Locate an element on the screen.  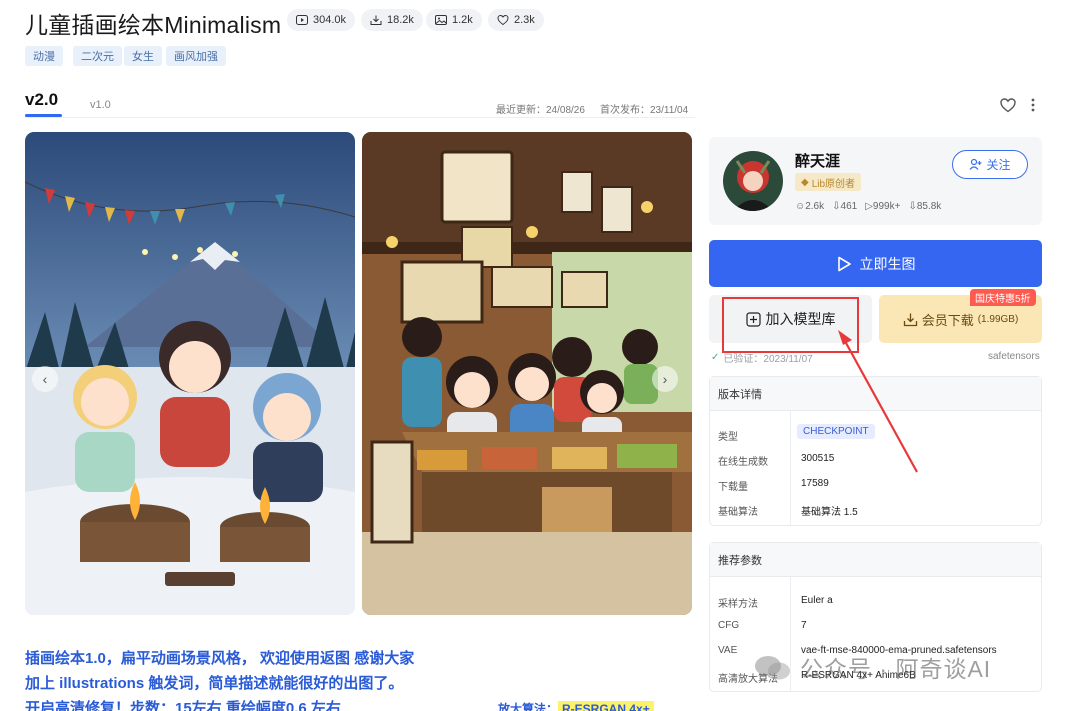
author-stats: ☺2.6k ⇩461 ▷999k+ ⇩85.8k is located at coordinates (868, 206).